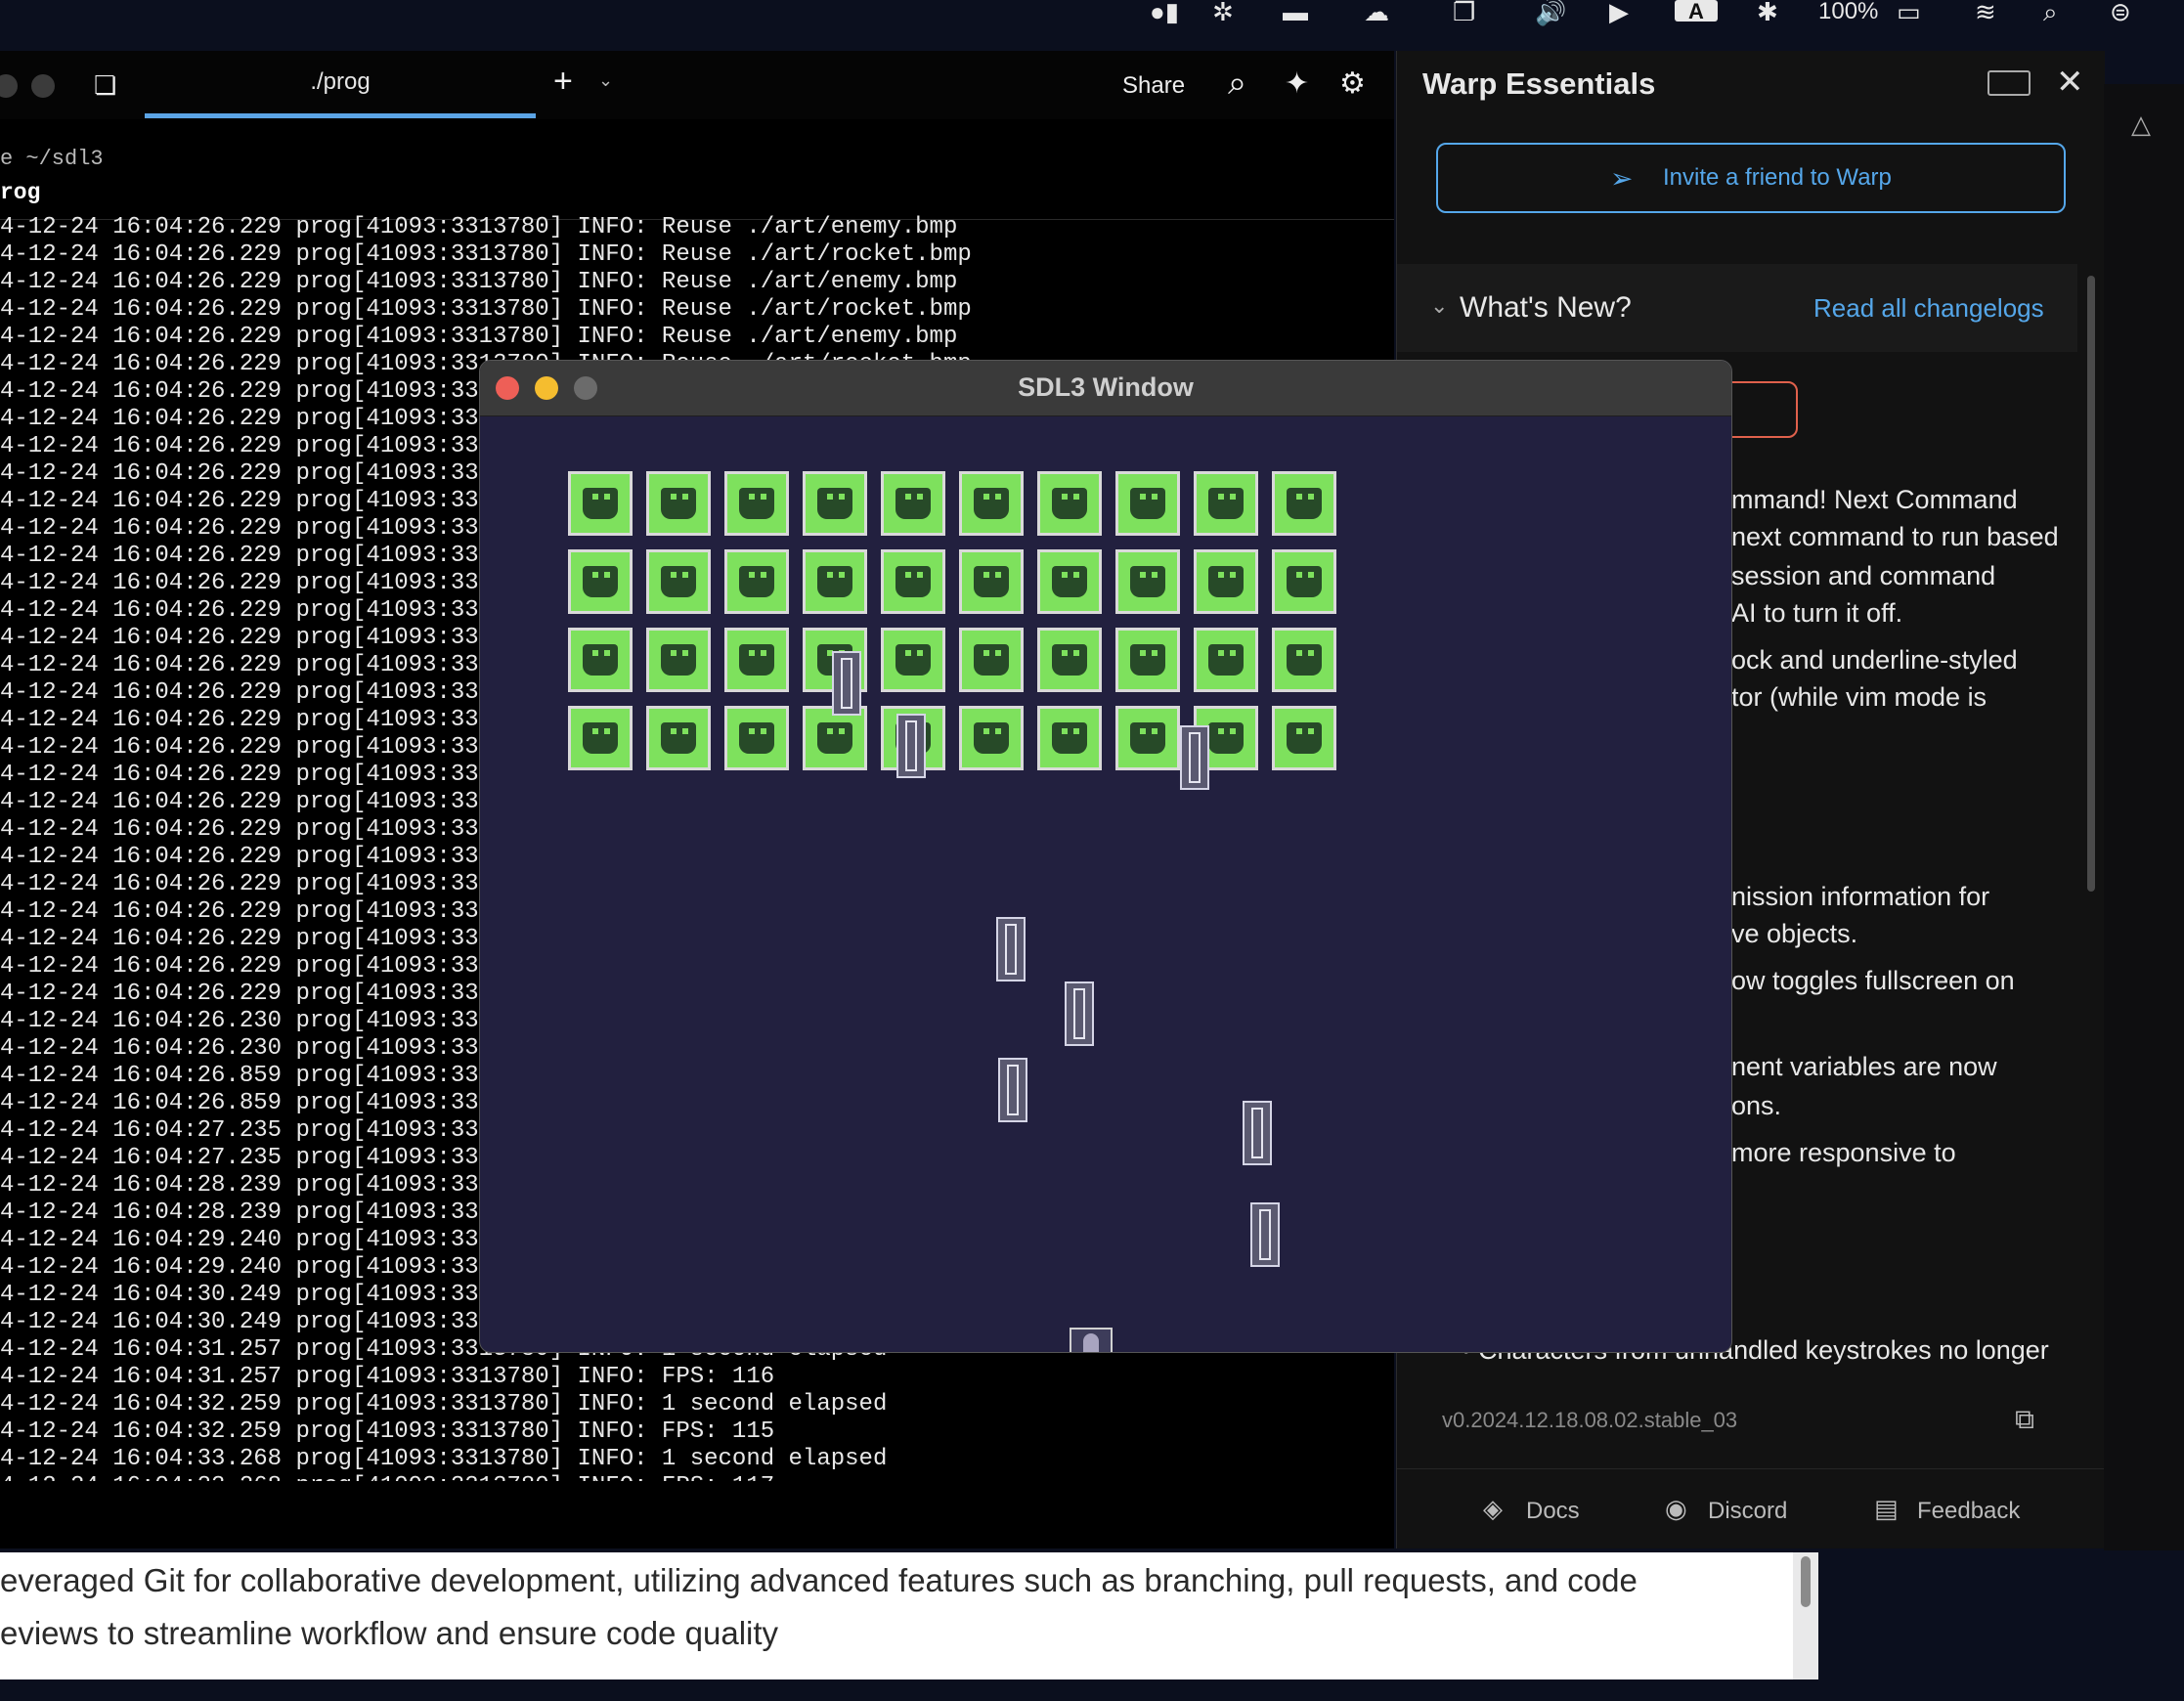  Describe the element at coordinates (1553, 1511) in the screenshot. I see `docs-link: Docs` at that location.